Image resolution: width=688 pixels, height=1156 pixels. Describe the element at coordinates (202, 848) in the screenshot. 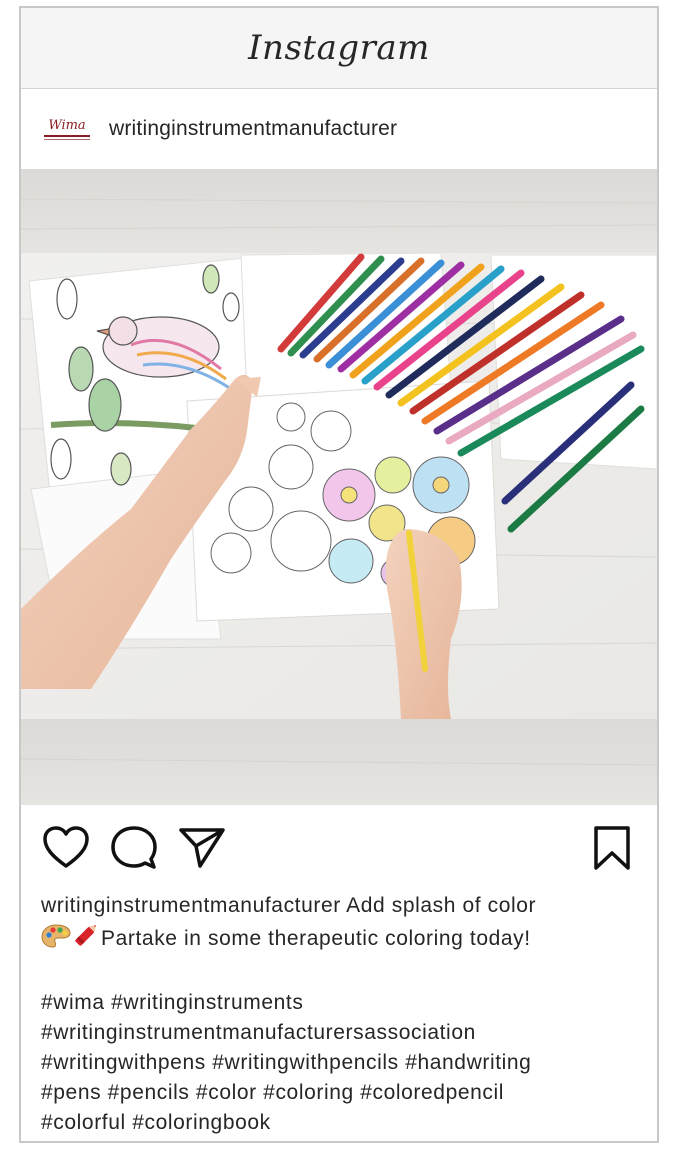

I see `paper-plane-icon` at that location.